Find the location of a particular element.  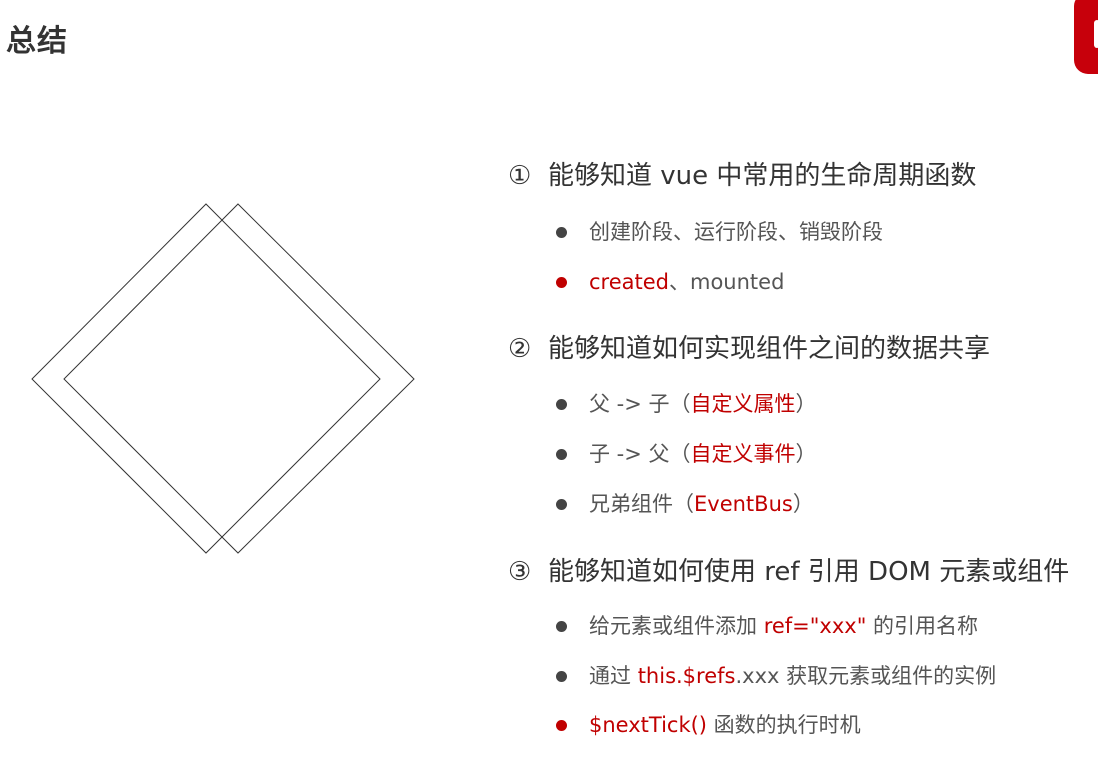

section-heading-ref: ③ 能够知道如何使用 ref 引用 DOM 元素或组件 is located at coordinates (788, 569).